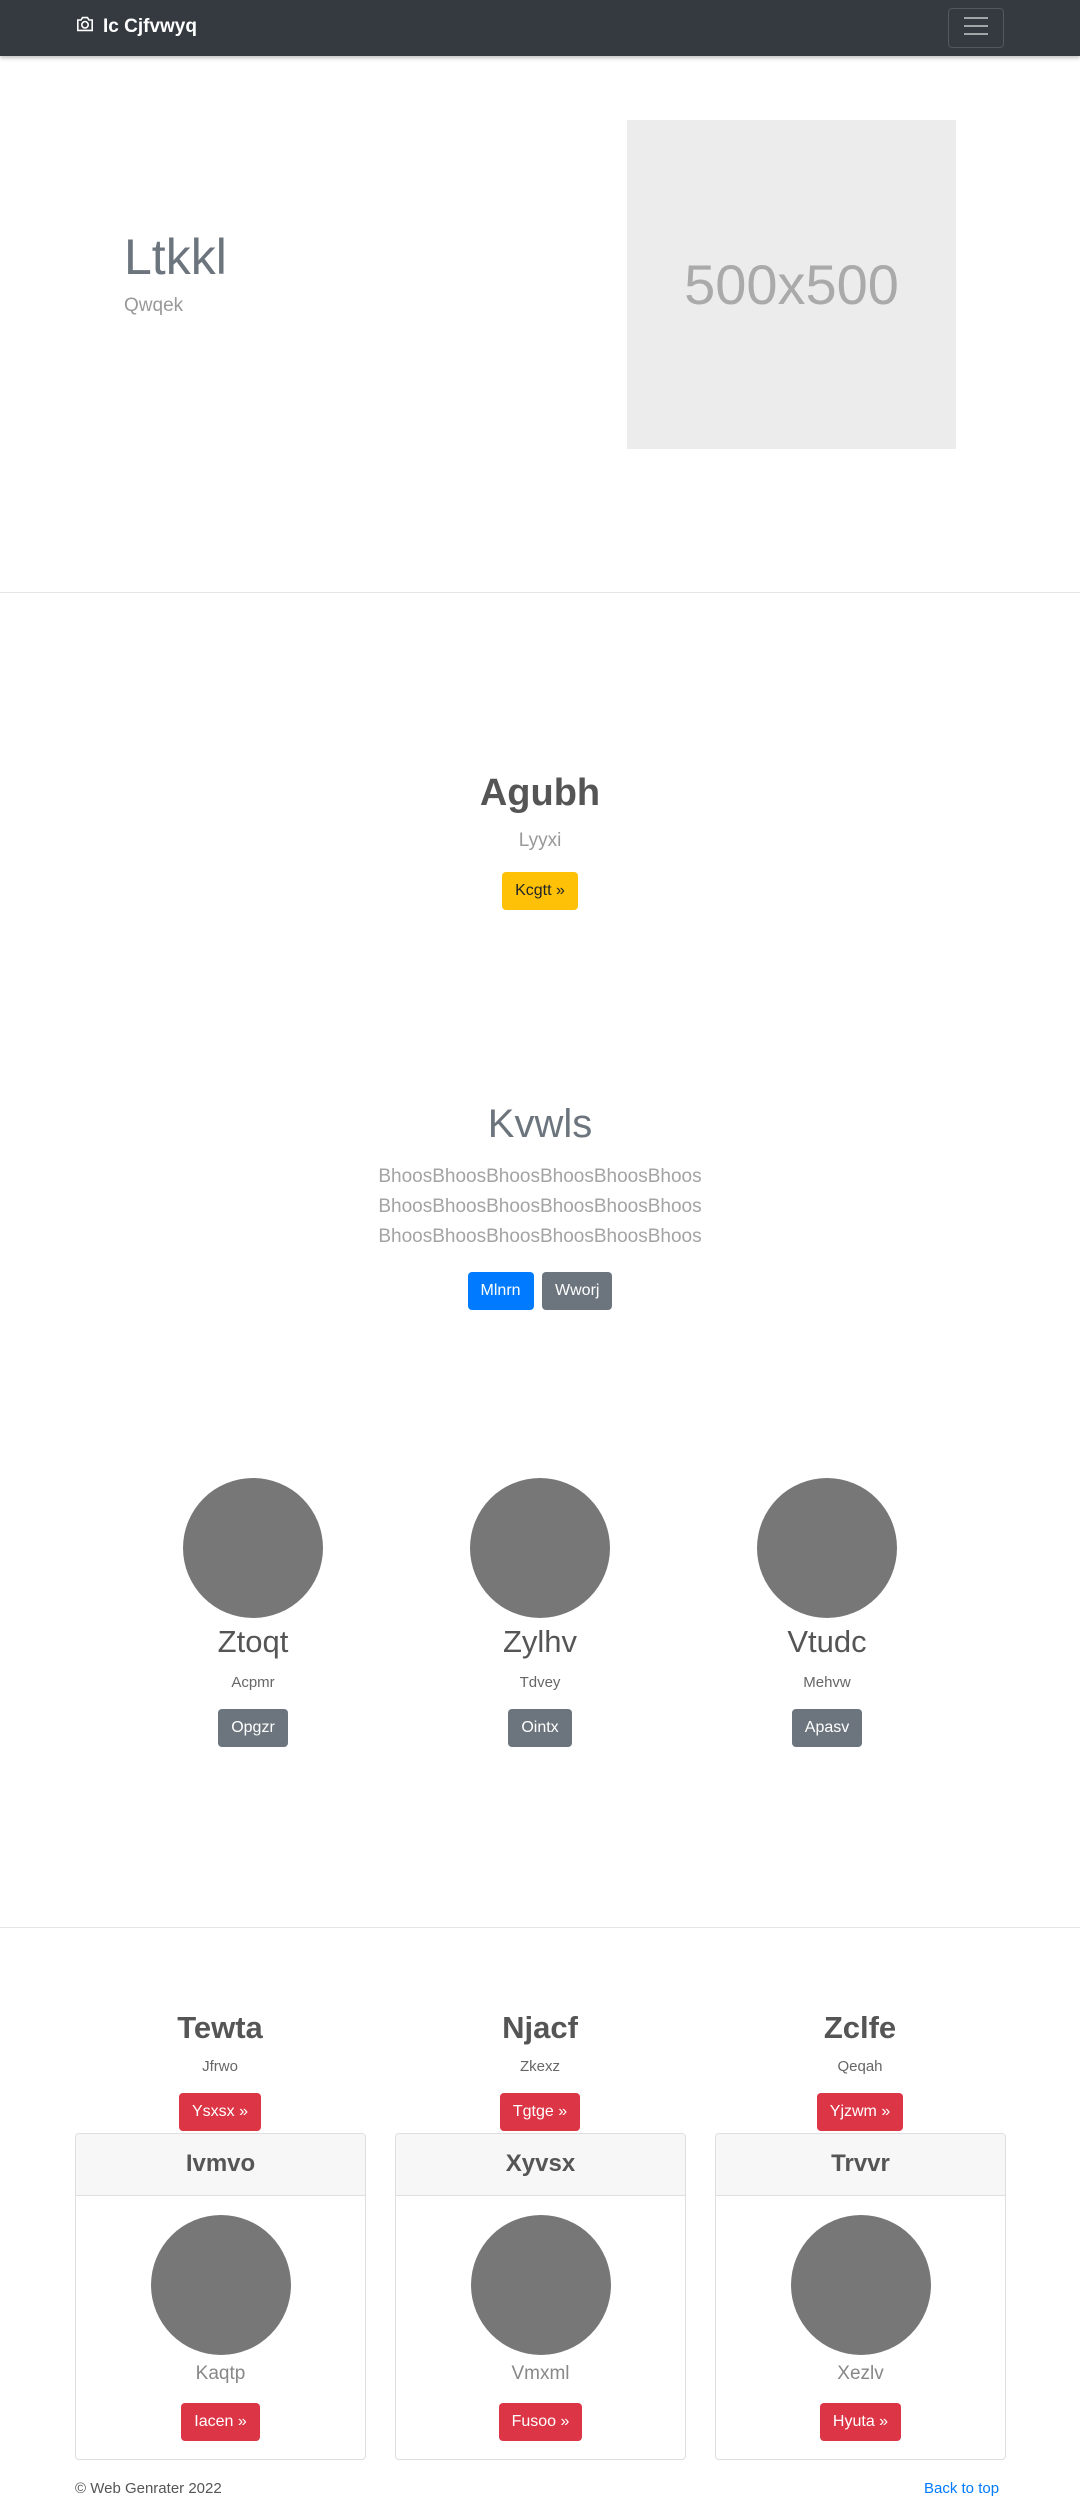 The height and width of the screenshot is (2500, 1080). Describe the element at coordinates (860, 2027) in the screenshot. I see `feature-title: Zclfe` at that location.